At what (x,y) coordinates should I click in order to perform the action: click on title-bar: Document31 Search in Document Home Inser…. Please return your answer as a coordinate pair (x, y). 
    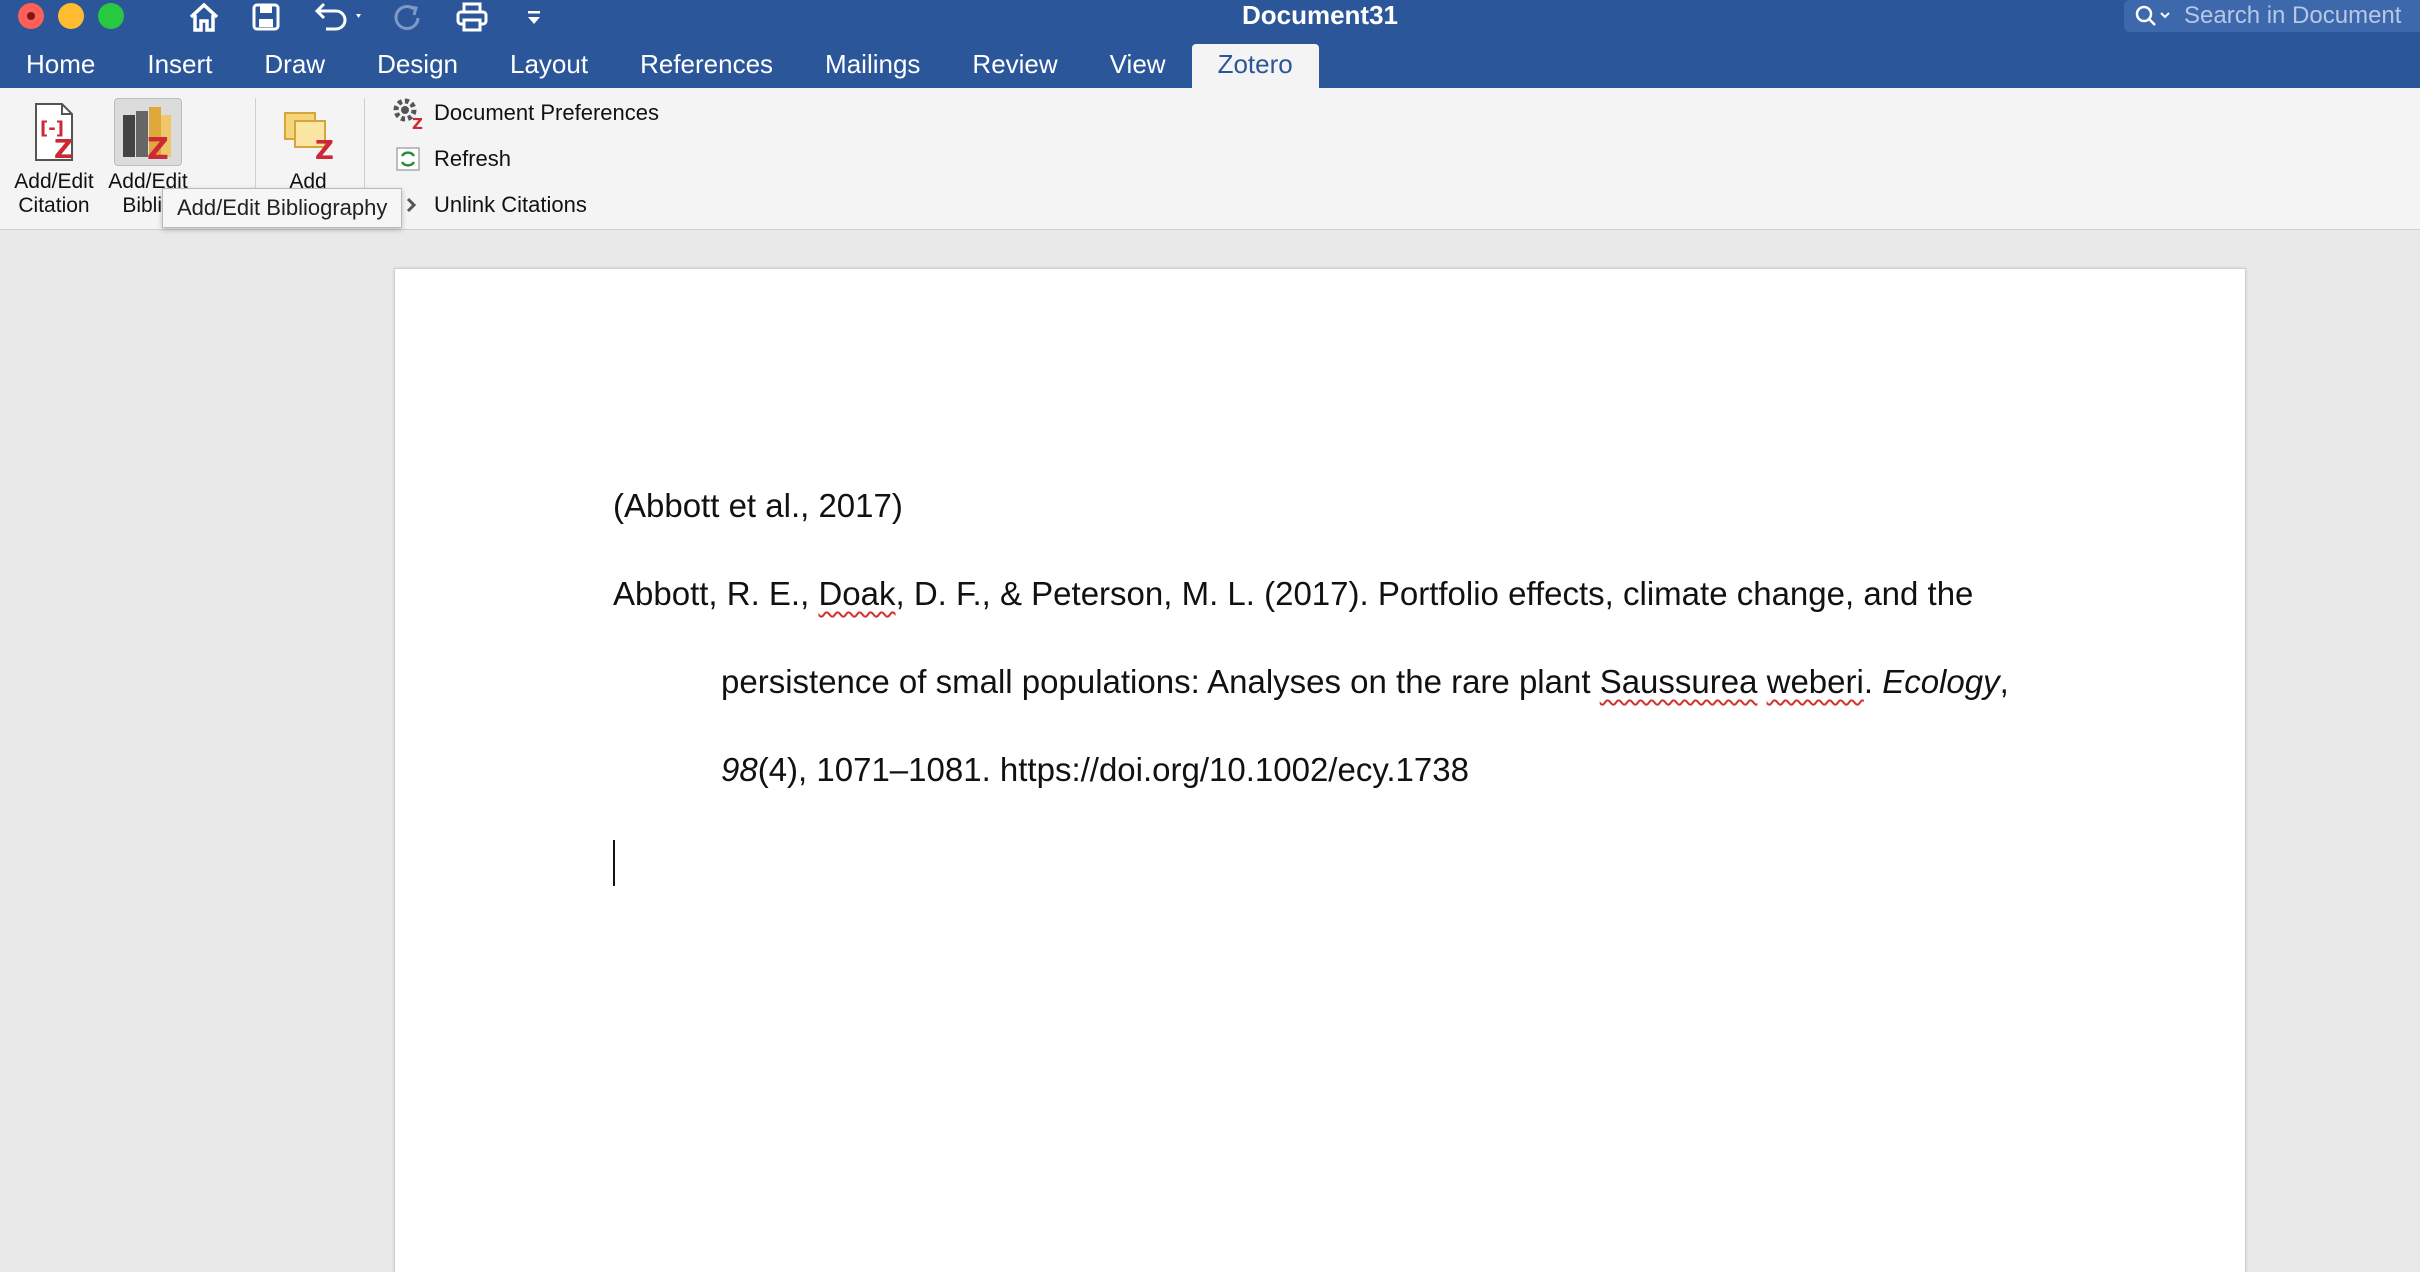
    Looking at the image, I should click on (1210, 44).